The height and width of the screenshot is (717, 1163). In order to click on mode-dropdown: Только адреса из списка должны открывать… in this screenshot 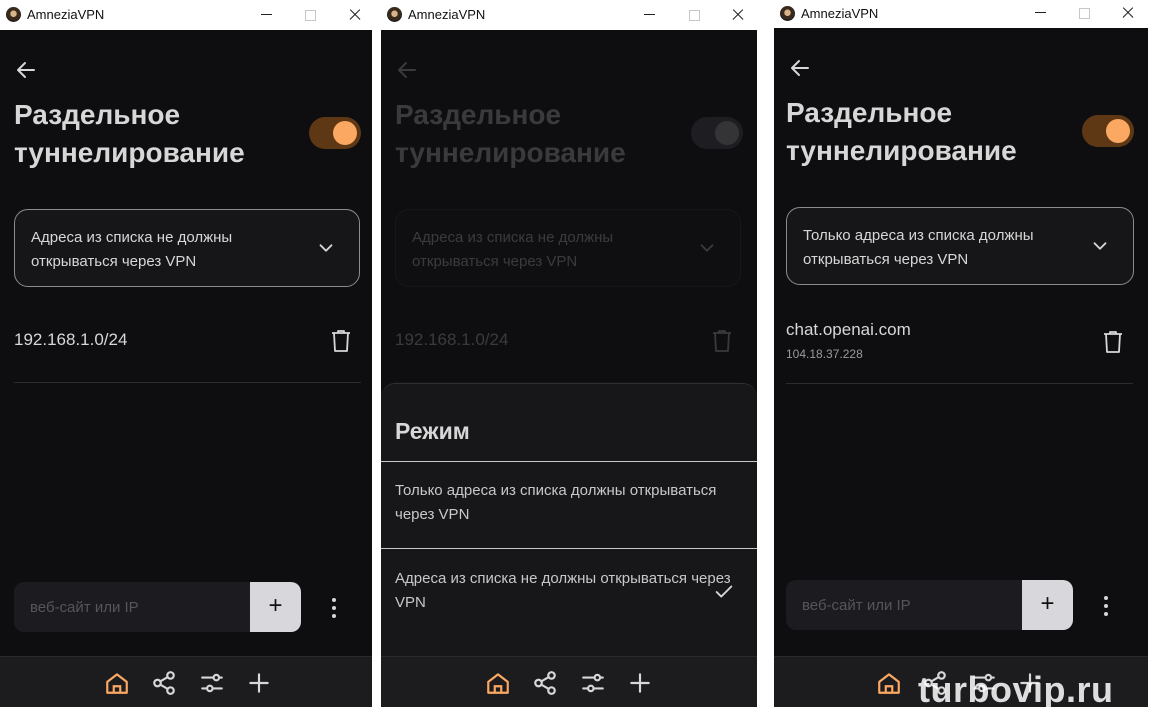, I will do `click(960, 246)`.